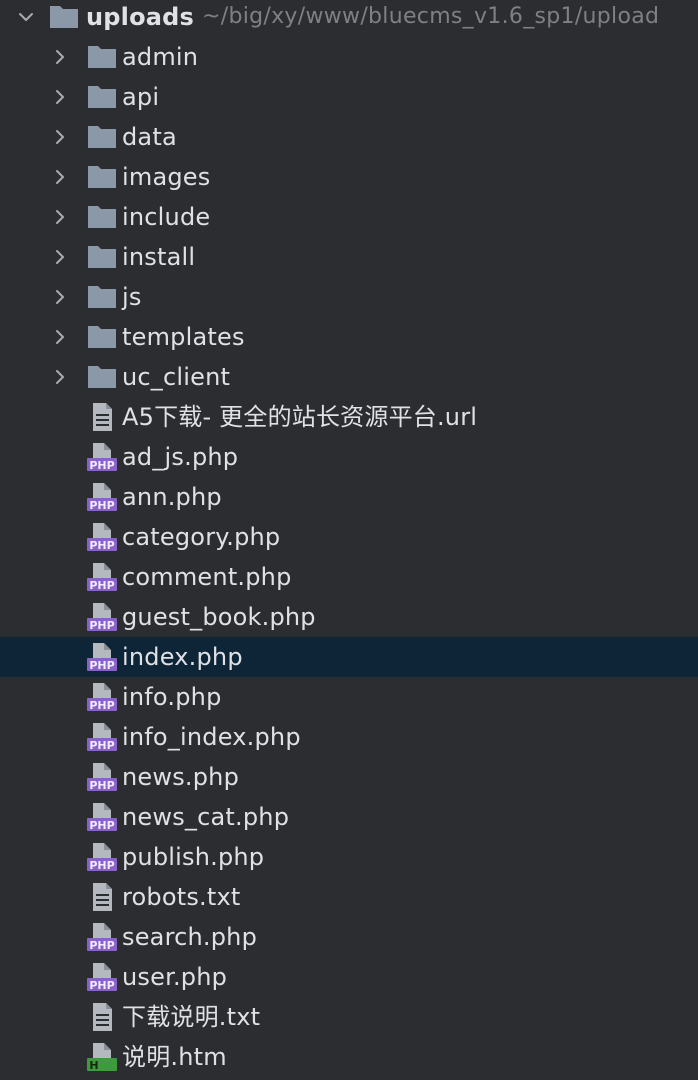 The height and width of the screenshot is (1080, 698). Describe the element at coordinates (349, 577) in the screenshot. I see `tree-file-item: PHP comment.php` at that location.